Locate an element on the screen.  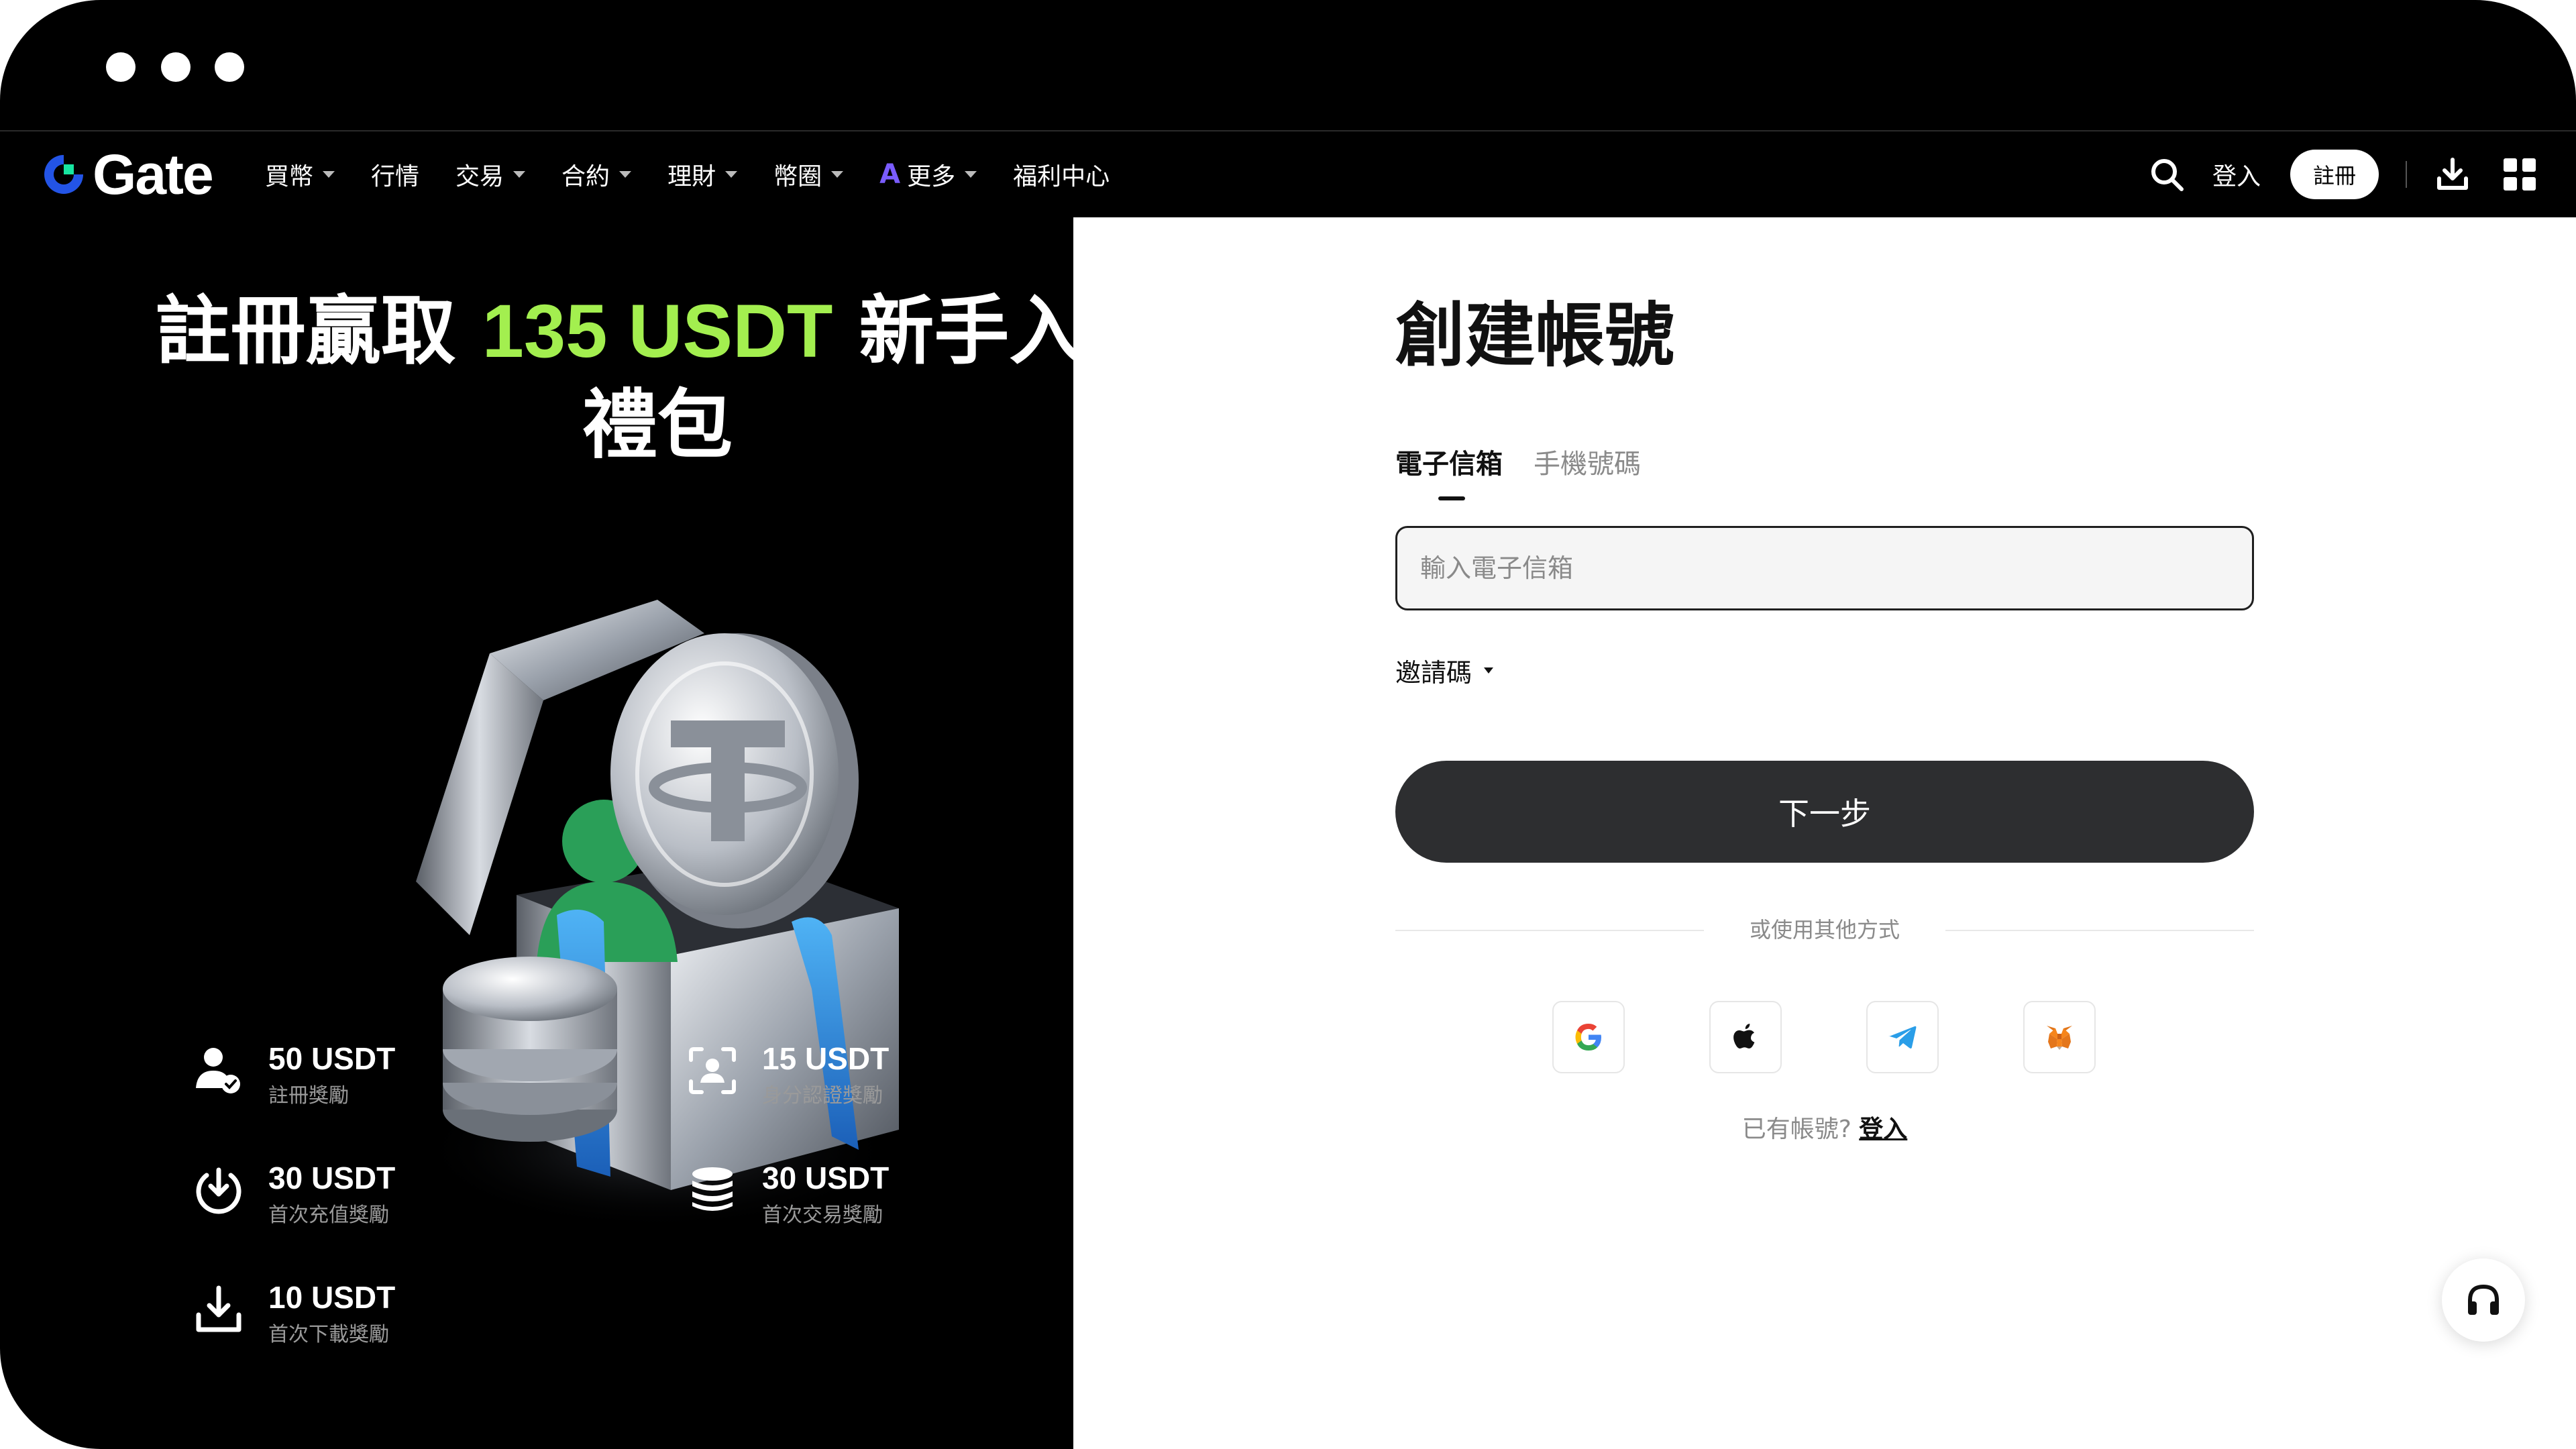
email-input is located at coordinates (1824, 568).